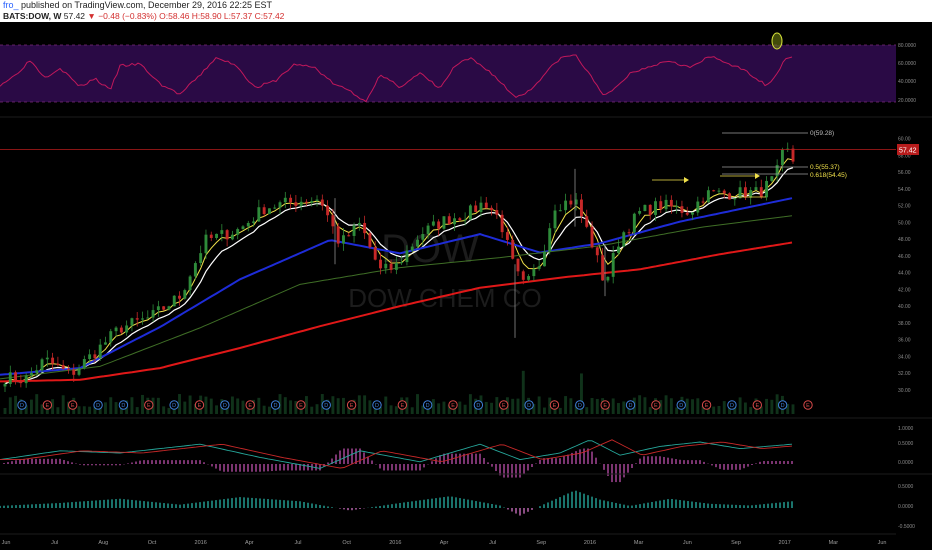 This screenshot has width=932, height=550. I want to click on price-tick-label: 44.00, so click(904, 274).